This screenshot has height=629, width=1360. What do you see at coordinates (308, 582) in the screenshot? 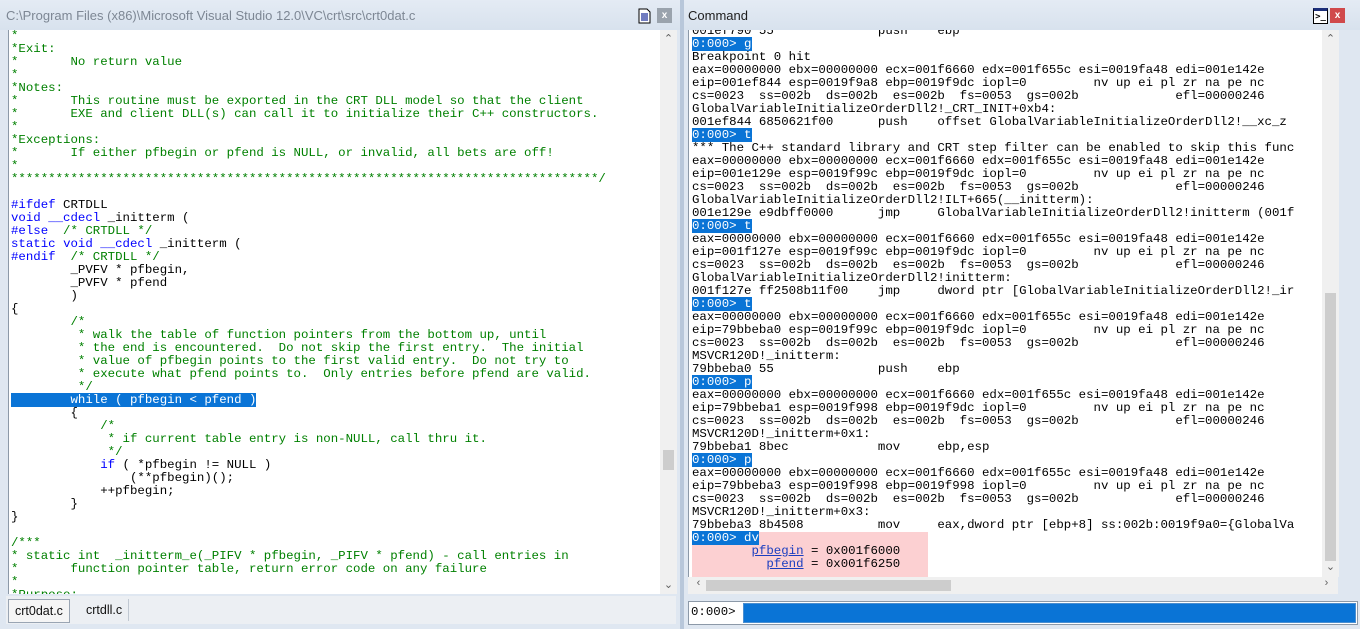
I see `code-line: *` at bounding box center [308, 582].